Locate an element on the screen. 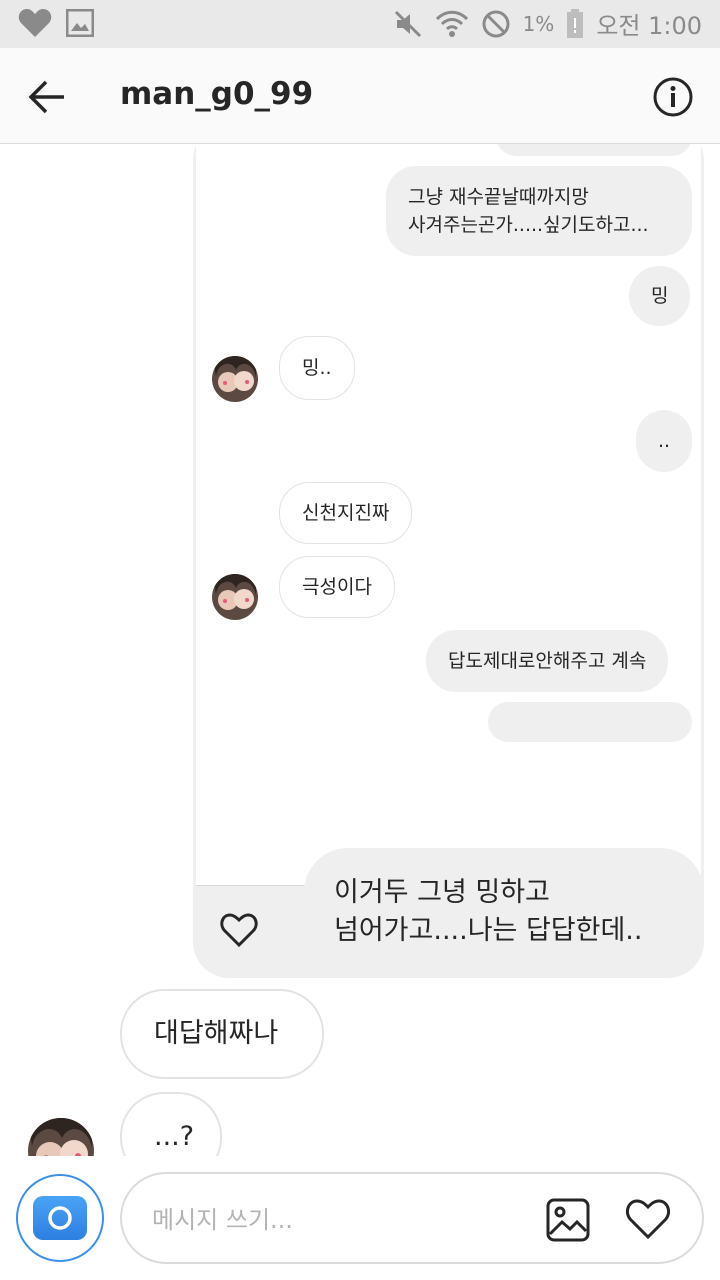  camera-icon is located at coordinates (60, 1218).